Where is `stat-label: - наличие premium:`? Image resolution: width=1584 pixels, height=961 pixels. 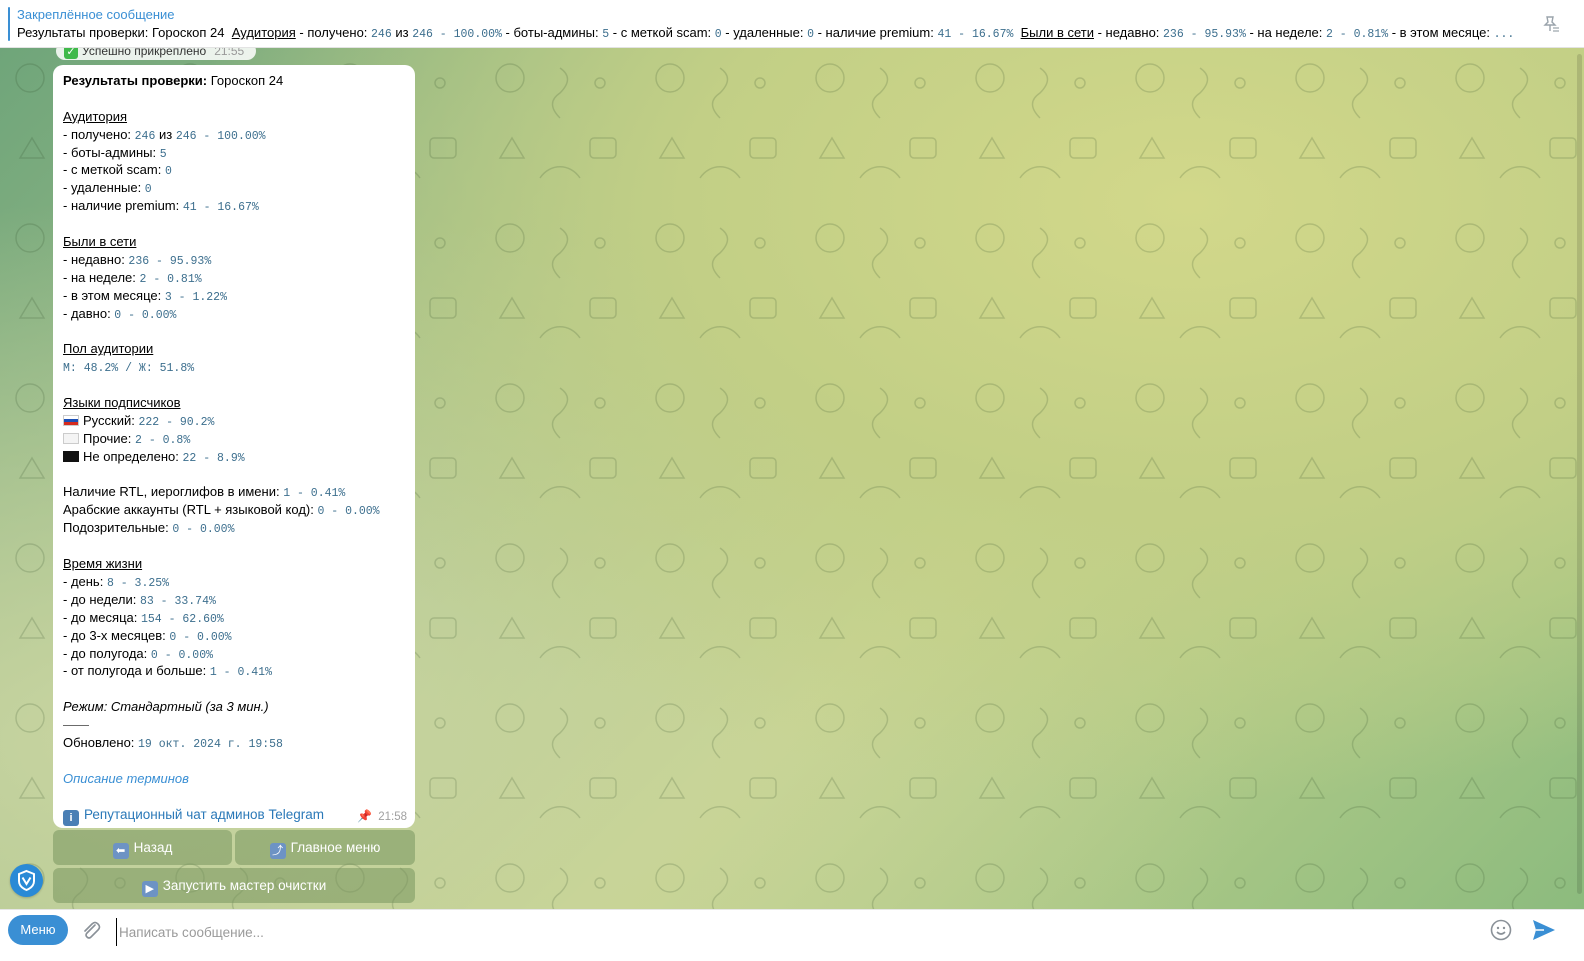 stat-label: - наличие premium: is located at coordinates (123, 206).